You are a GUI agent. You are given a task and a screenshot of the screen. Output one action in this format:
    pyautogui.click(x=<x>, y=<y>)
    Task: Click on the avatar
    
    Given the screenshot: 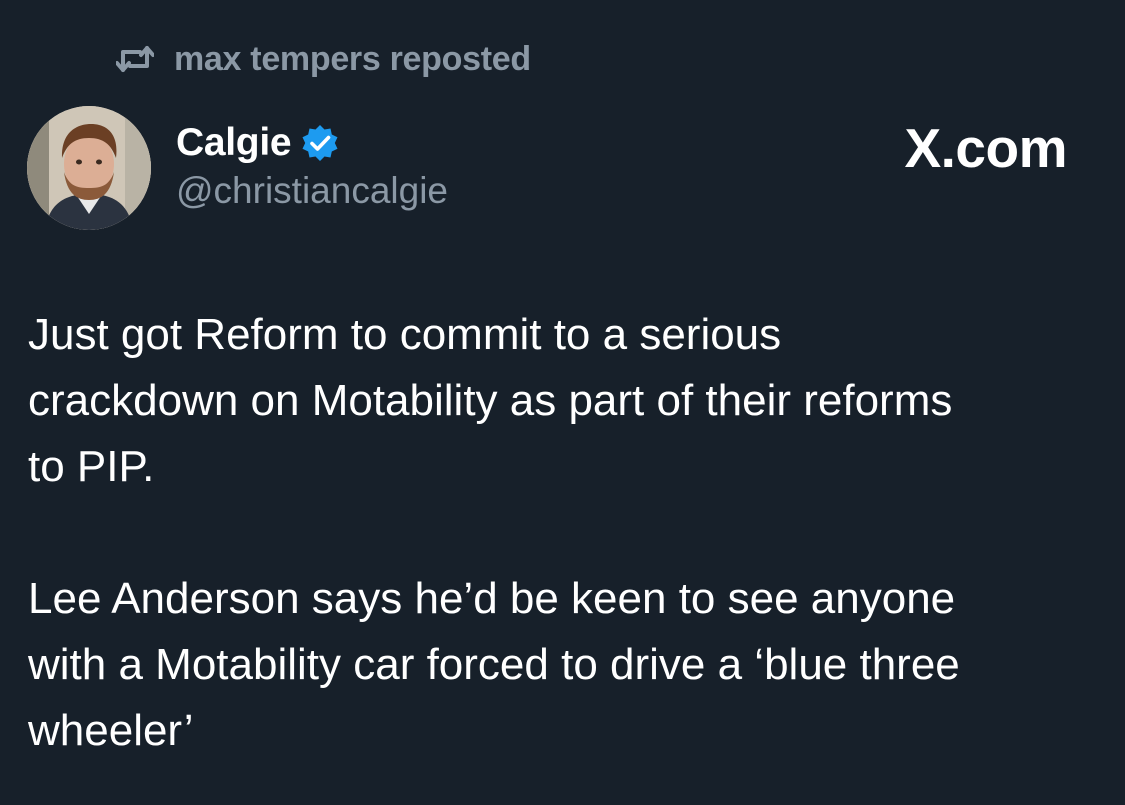 What is the action you would take?
    pyautogui.click(x=89, y=168)
    